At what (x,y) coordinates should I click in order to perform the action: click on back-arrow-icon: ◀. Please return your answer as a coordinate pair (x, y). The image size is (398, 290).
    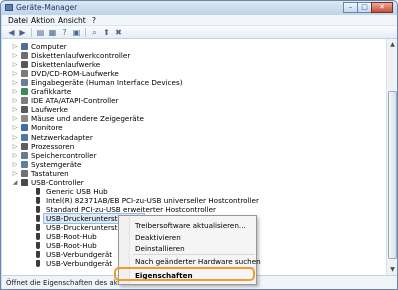
    Looking at the image, I should click on (11, 32).